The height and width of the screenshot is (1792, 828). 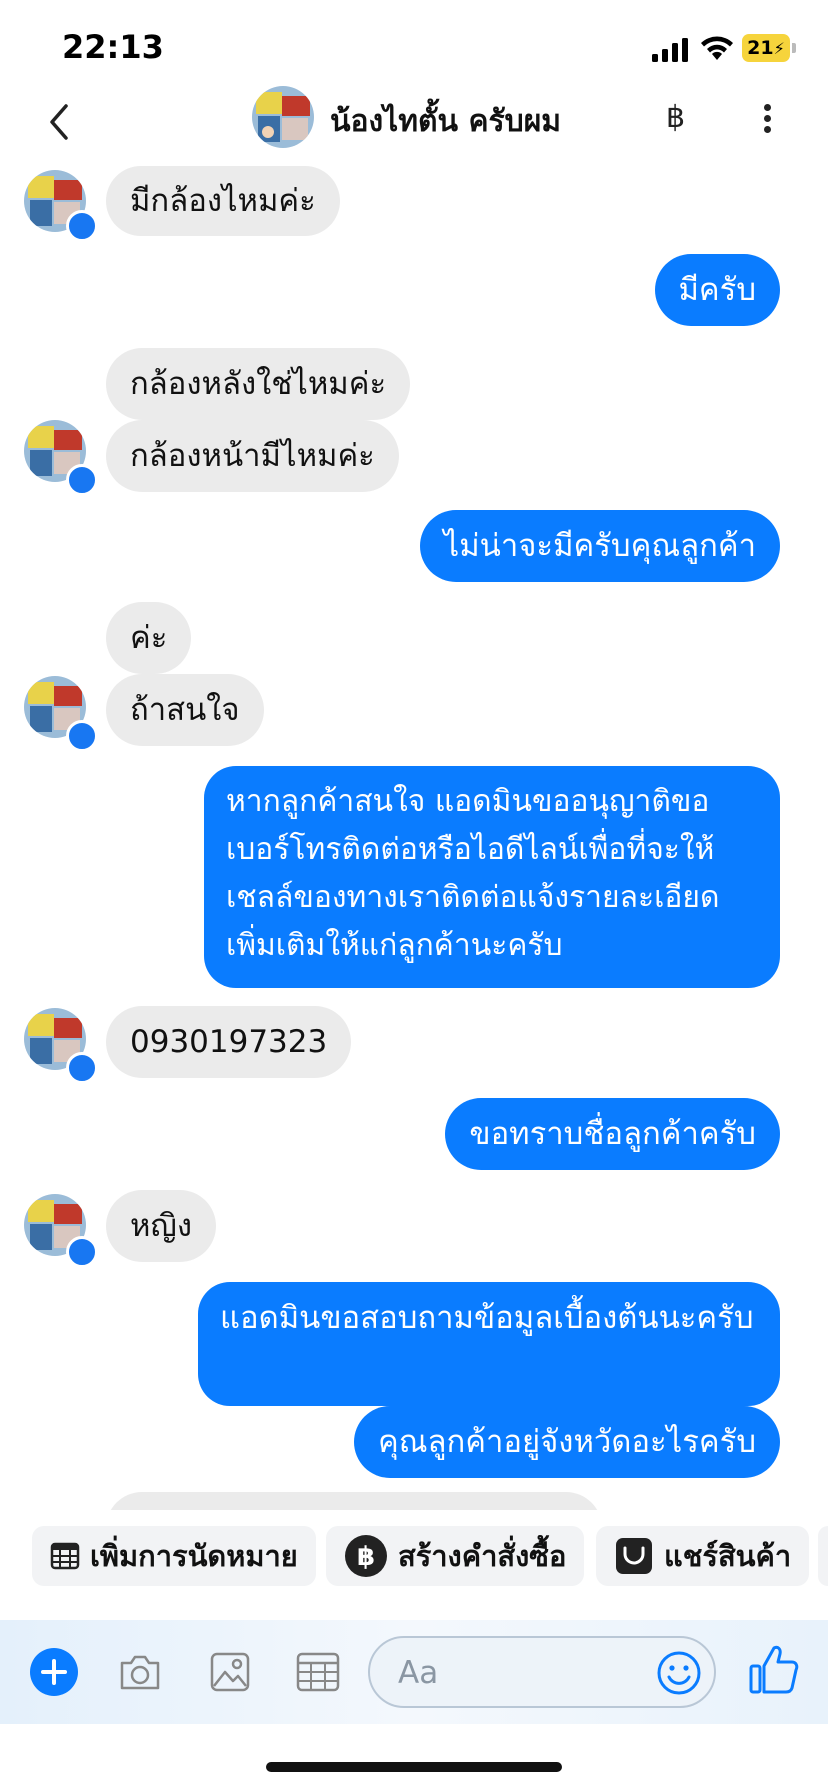 What do you see at coordinates (229, 1042) in the screenshot?
I see `incoming-message: 0930197323` at bounding box center [229, 1042].